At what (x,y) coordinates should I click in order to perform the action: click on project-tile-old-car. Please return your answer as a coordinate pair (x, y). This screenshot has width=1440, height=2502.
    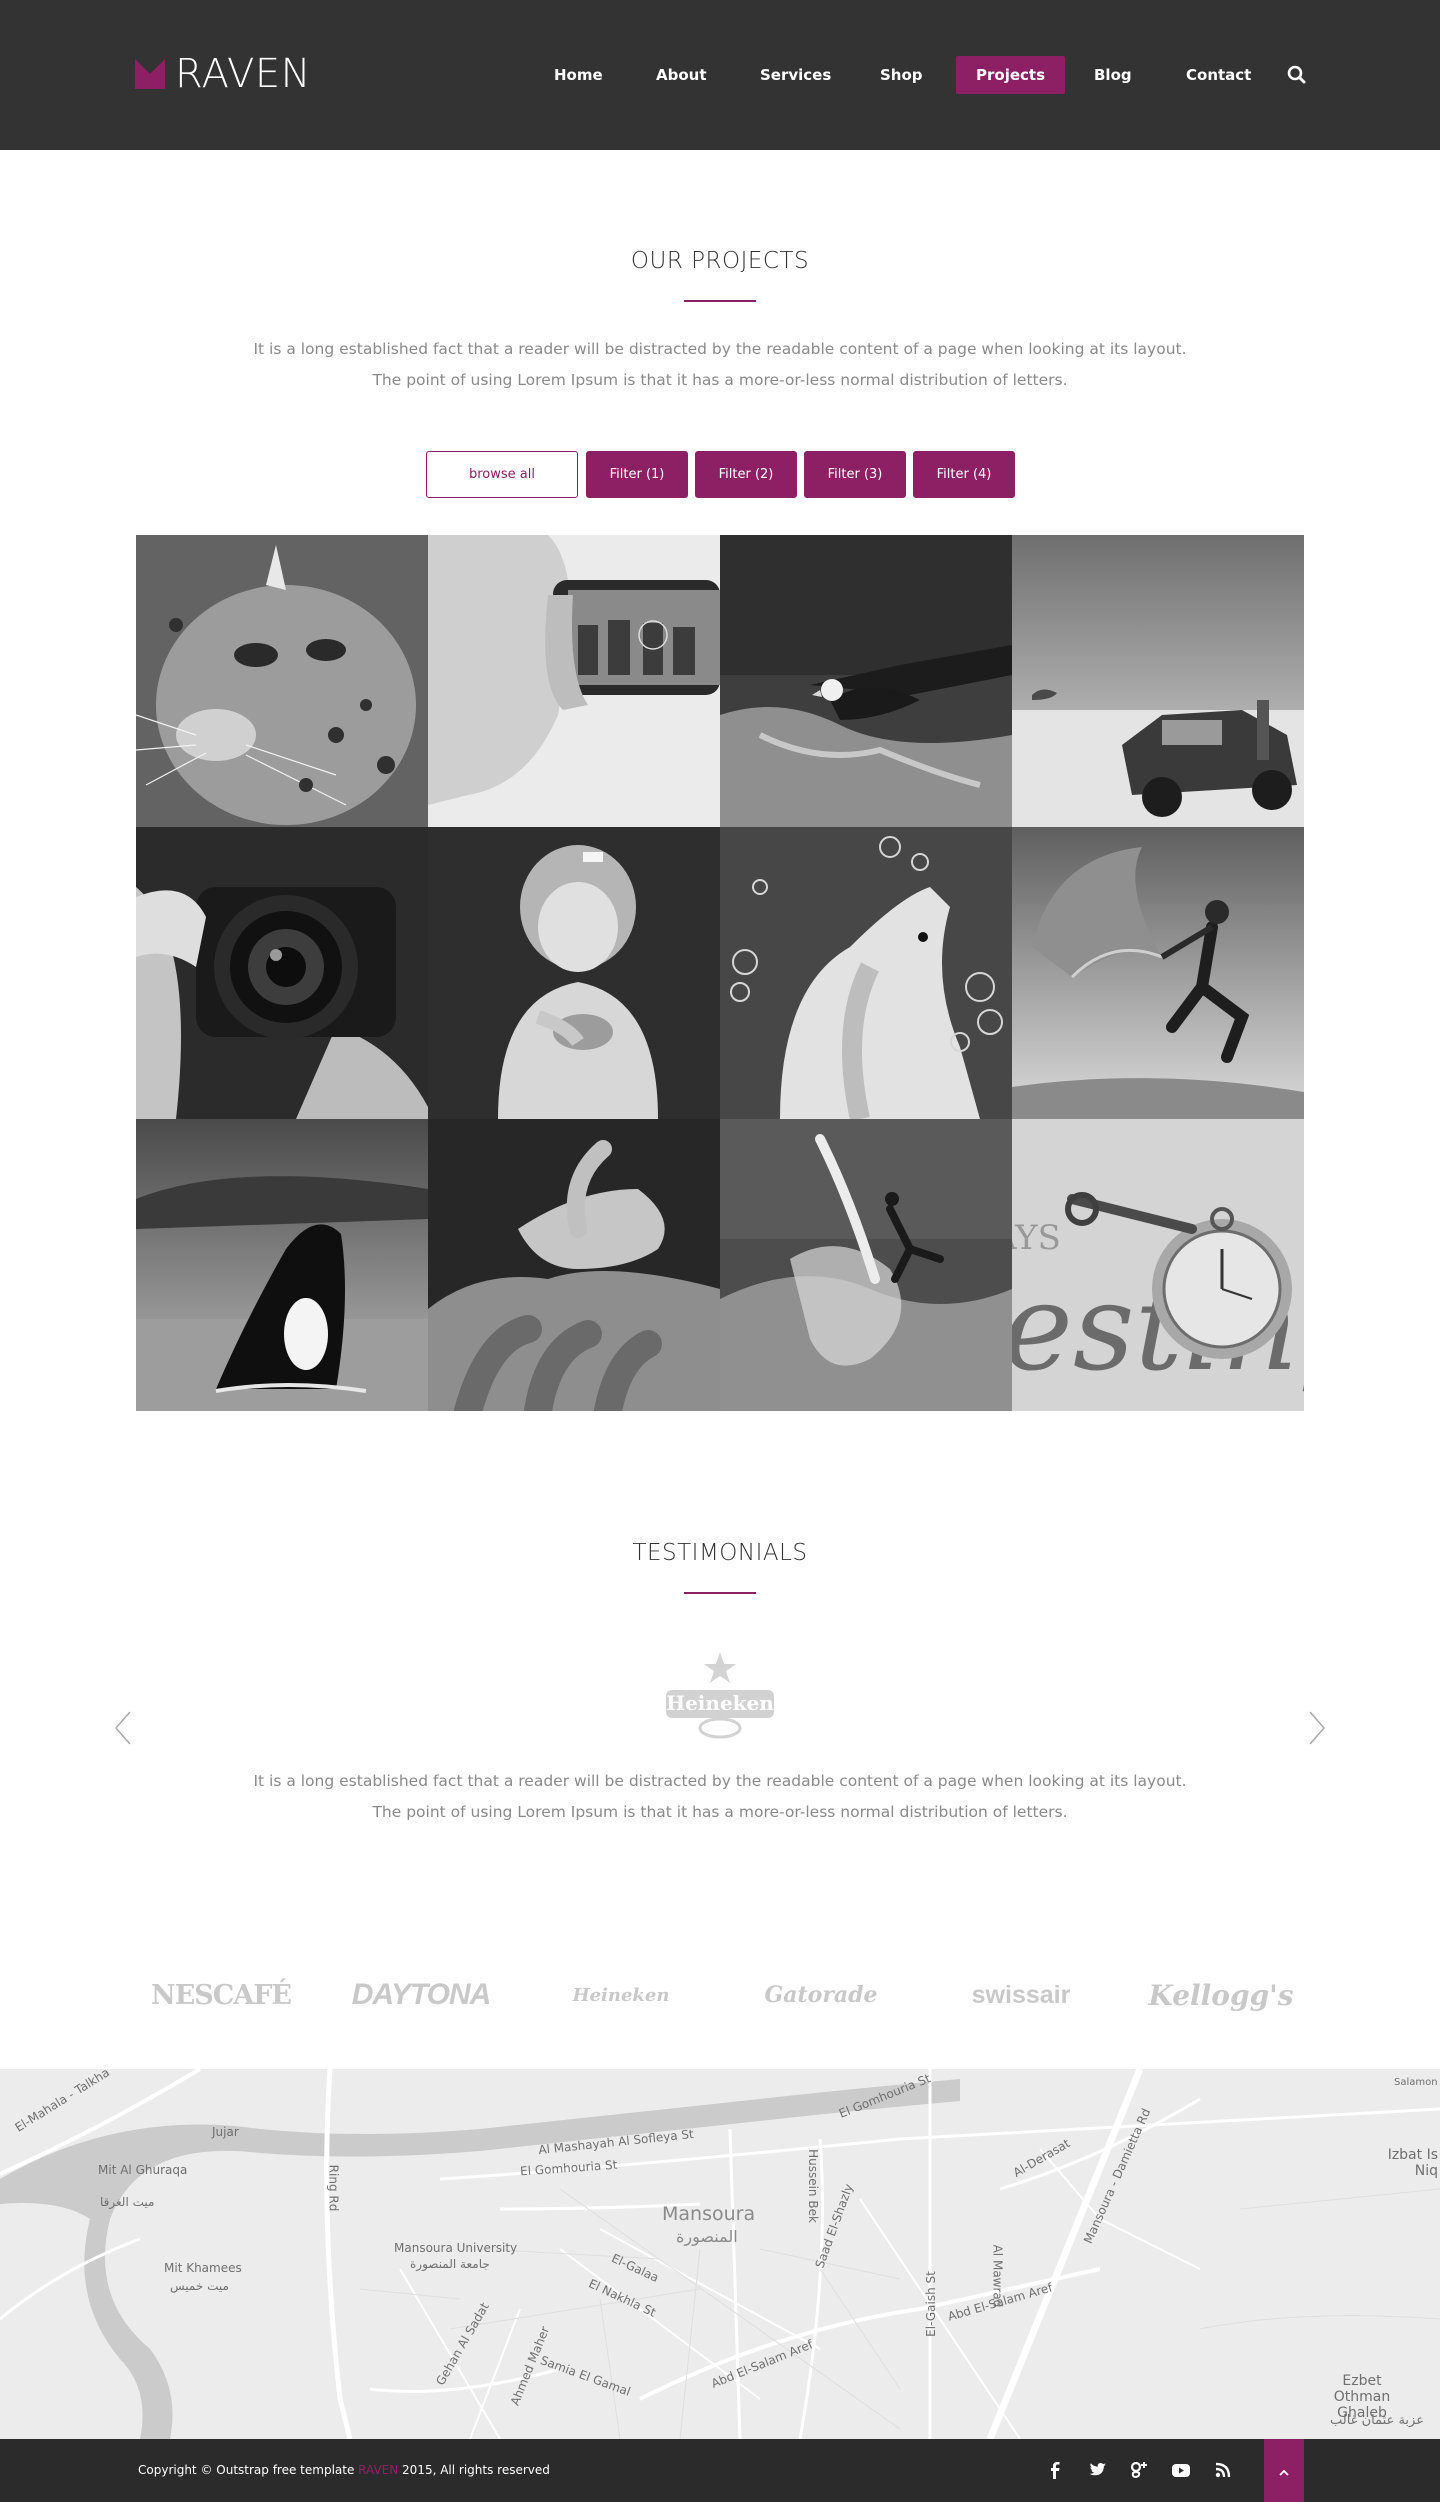
    Looking at the image, I should click on (1158, 681).